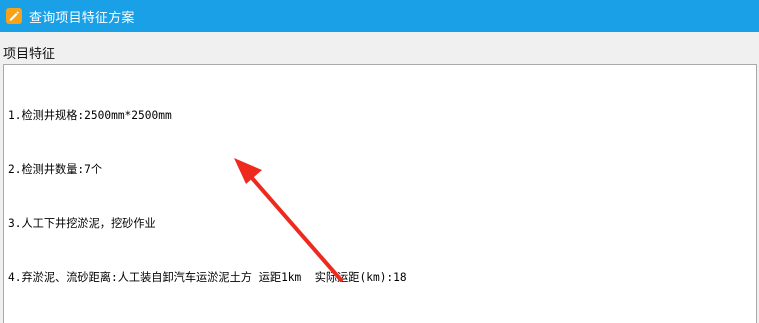 This screenshot has height=323, width=759. I want to click on feature-line-1: 1.检测井规格:2500mm*2500mm, so click(90, 115).